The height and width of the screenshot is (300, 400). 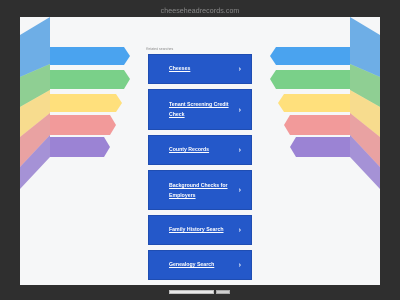 I want to click on link-label: Background Checks for Employers, so click(x=198, y=191).